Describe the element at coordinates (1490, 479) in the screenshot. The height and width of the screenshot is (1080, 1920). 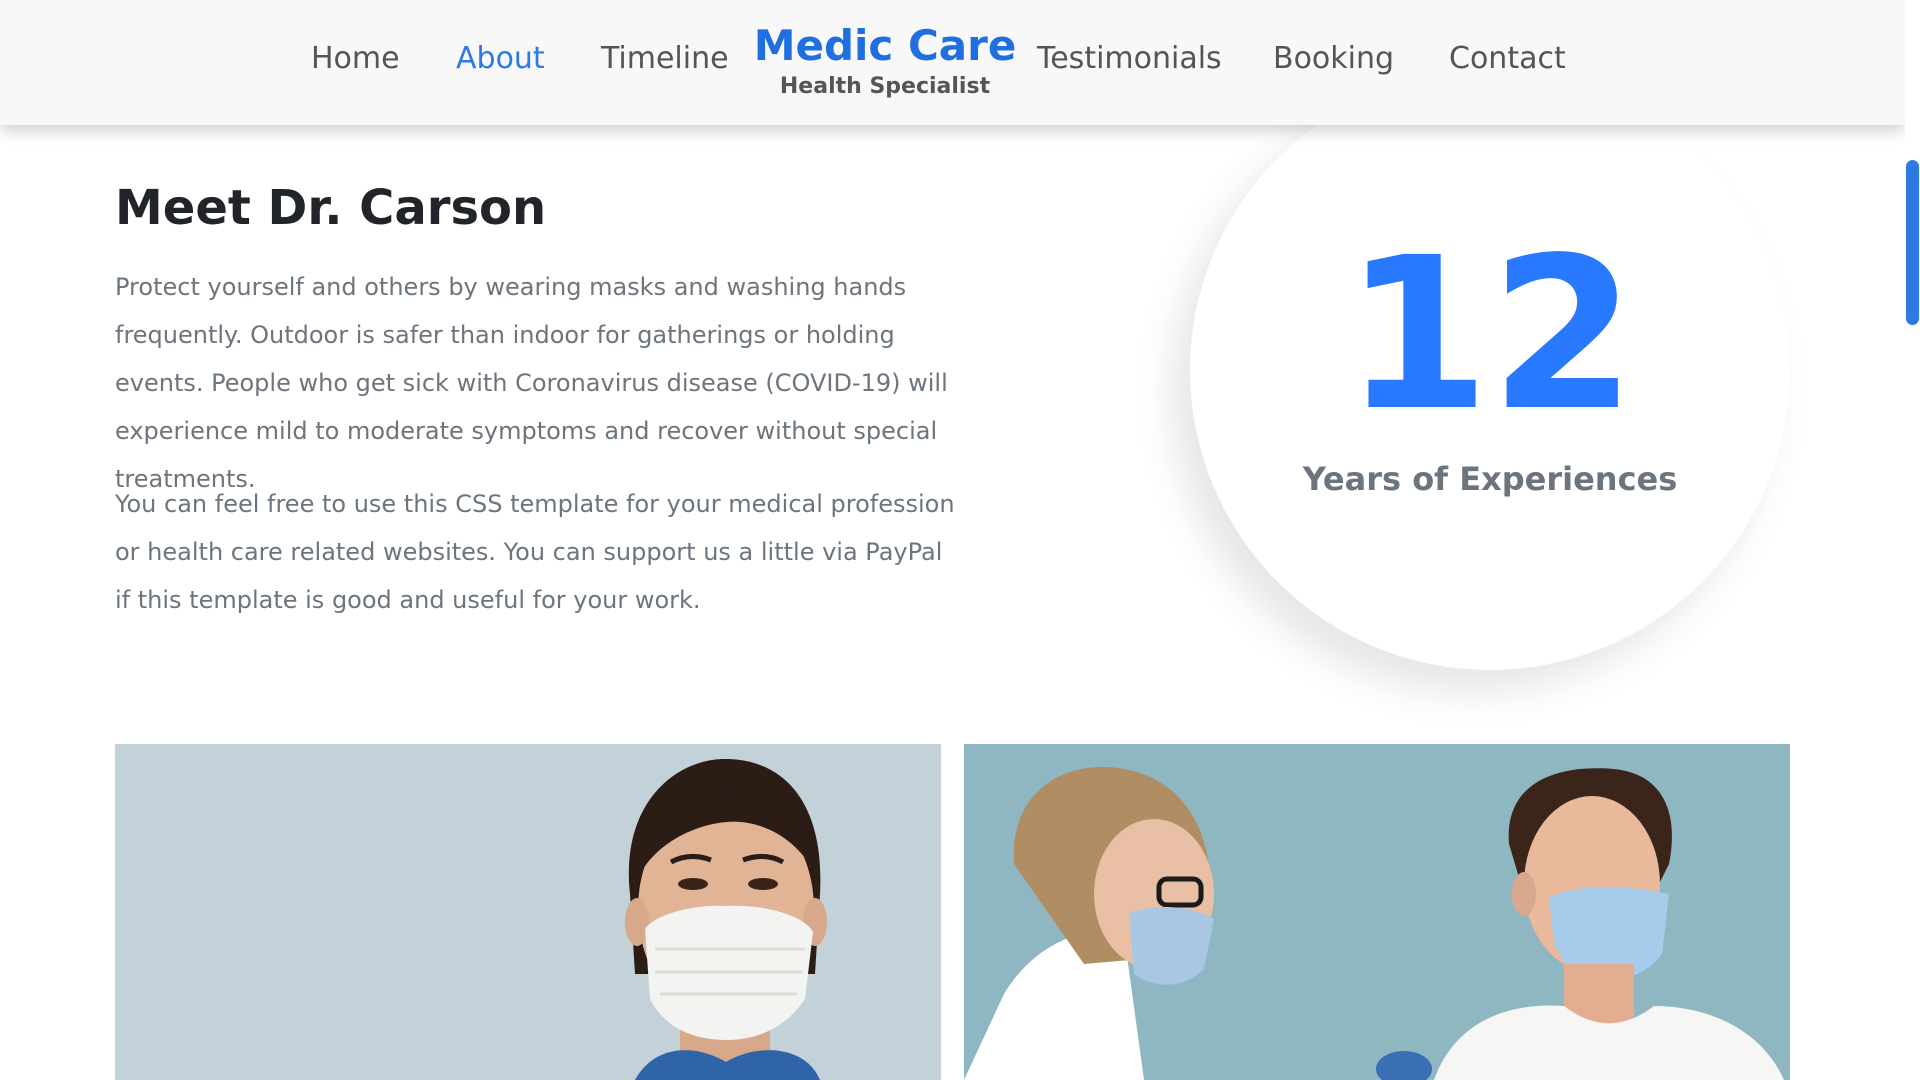
I see `experience-label: Years of Experiences` at that location.